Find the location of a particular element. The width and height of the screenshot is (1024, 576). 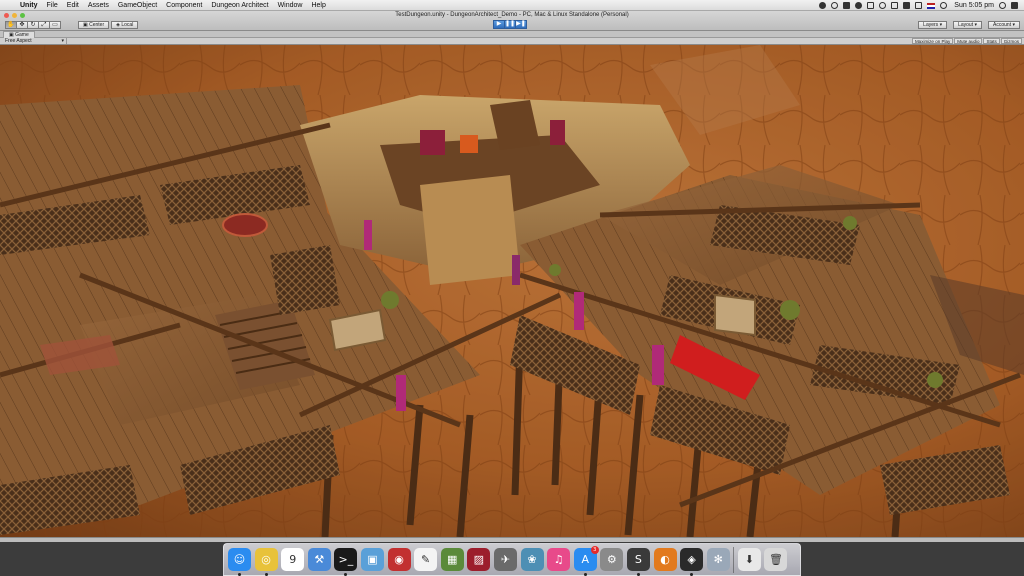

status-volume-icon is located at coordinates (907, 5).